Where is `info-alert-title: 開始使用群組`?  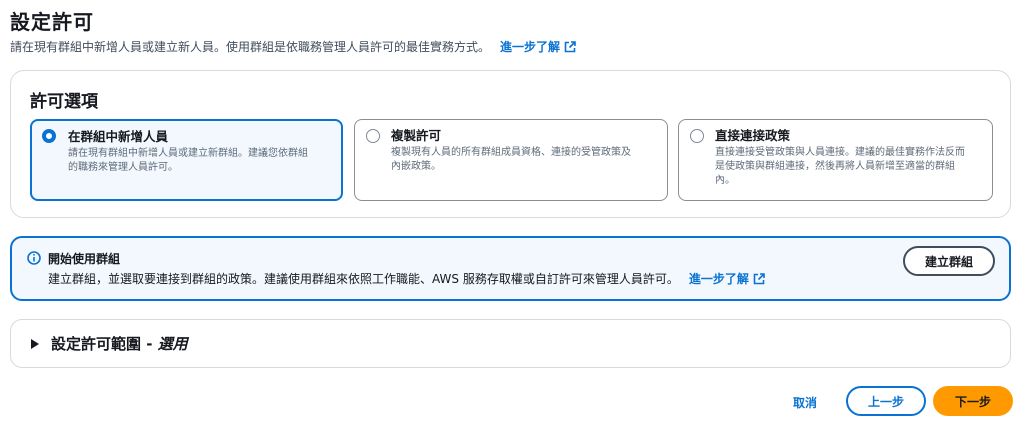
info-alert-title: 開始使用群組 is located at coordinates (84, 259).